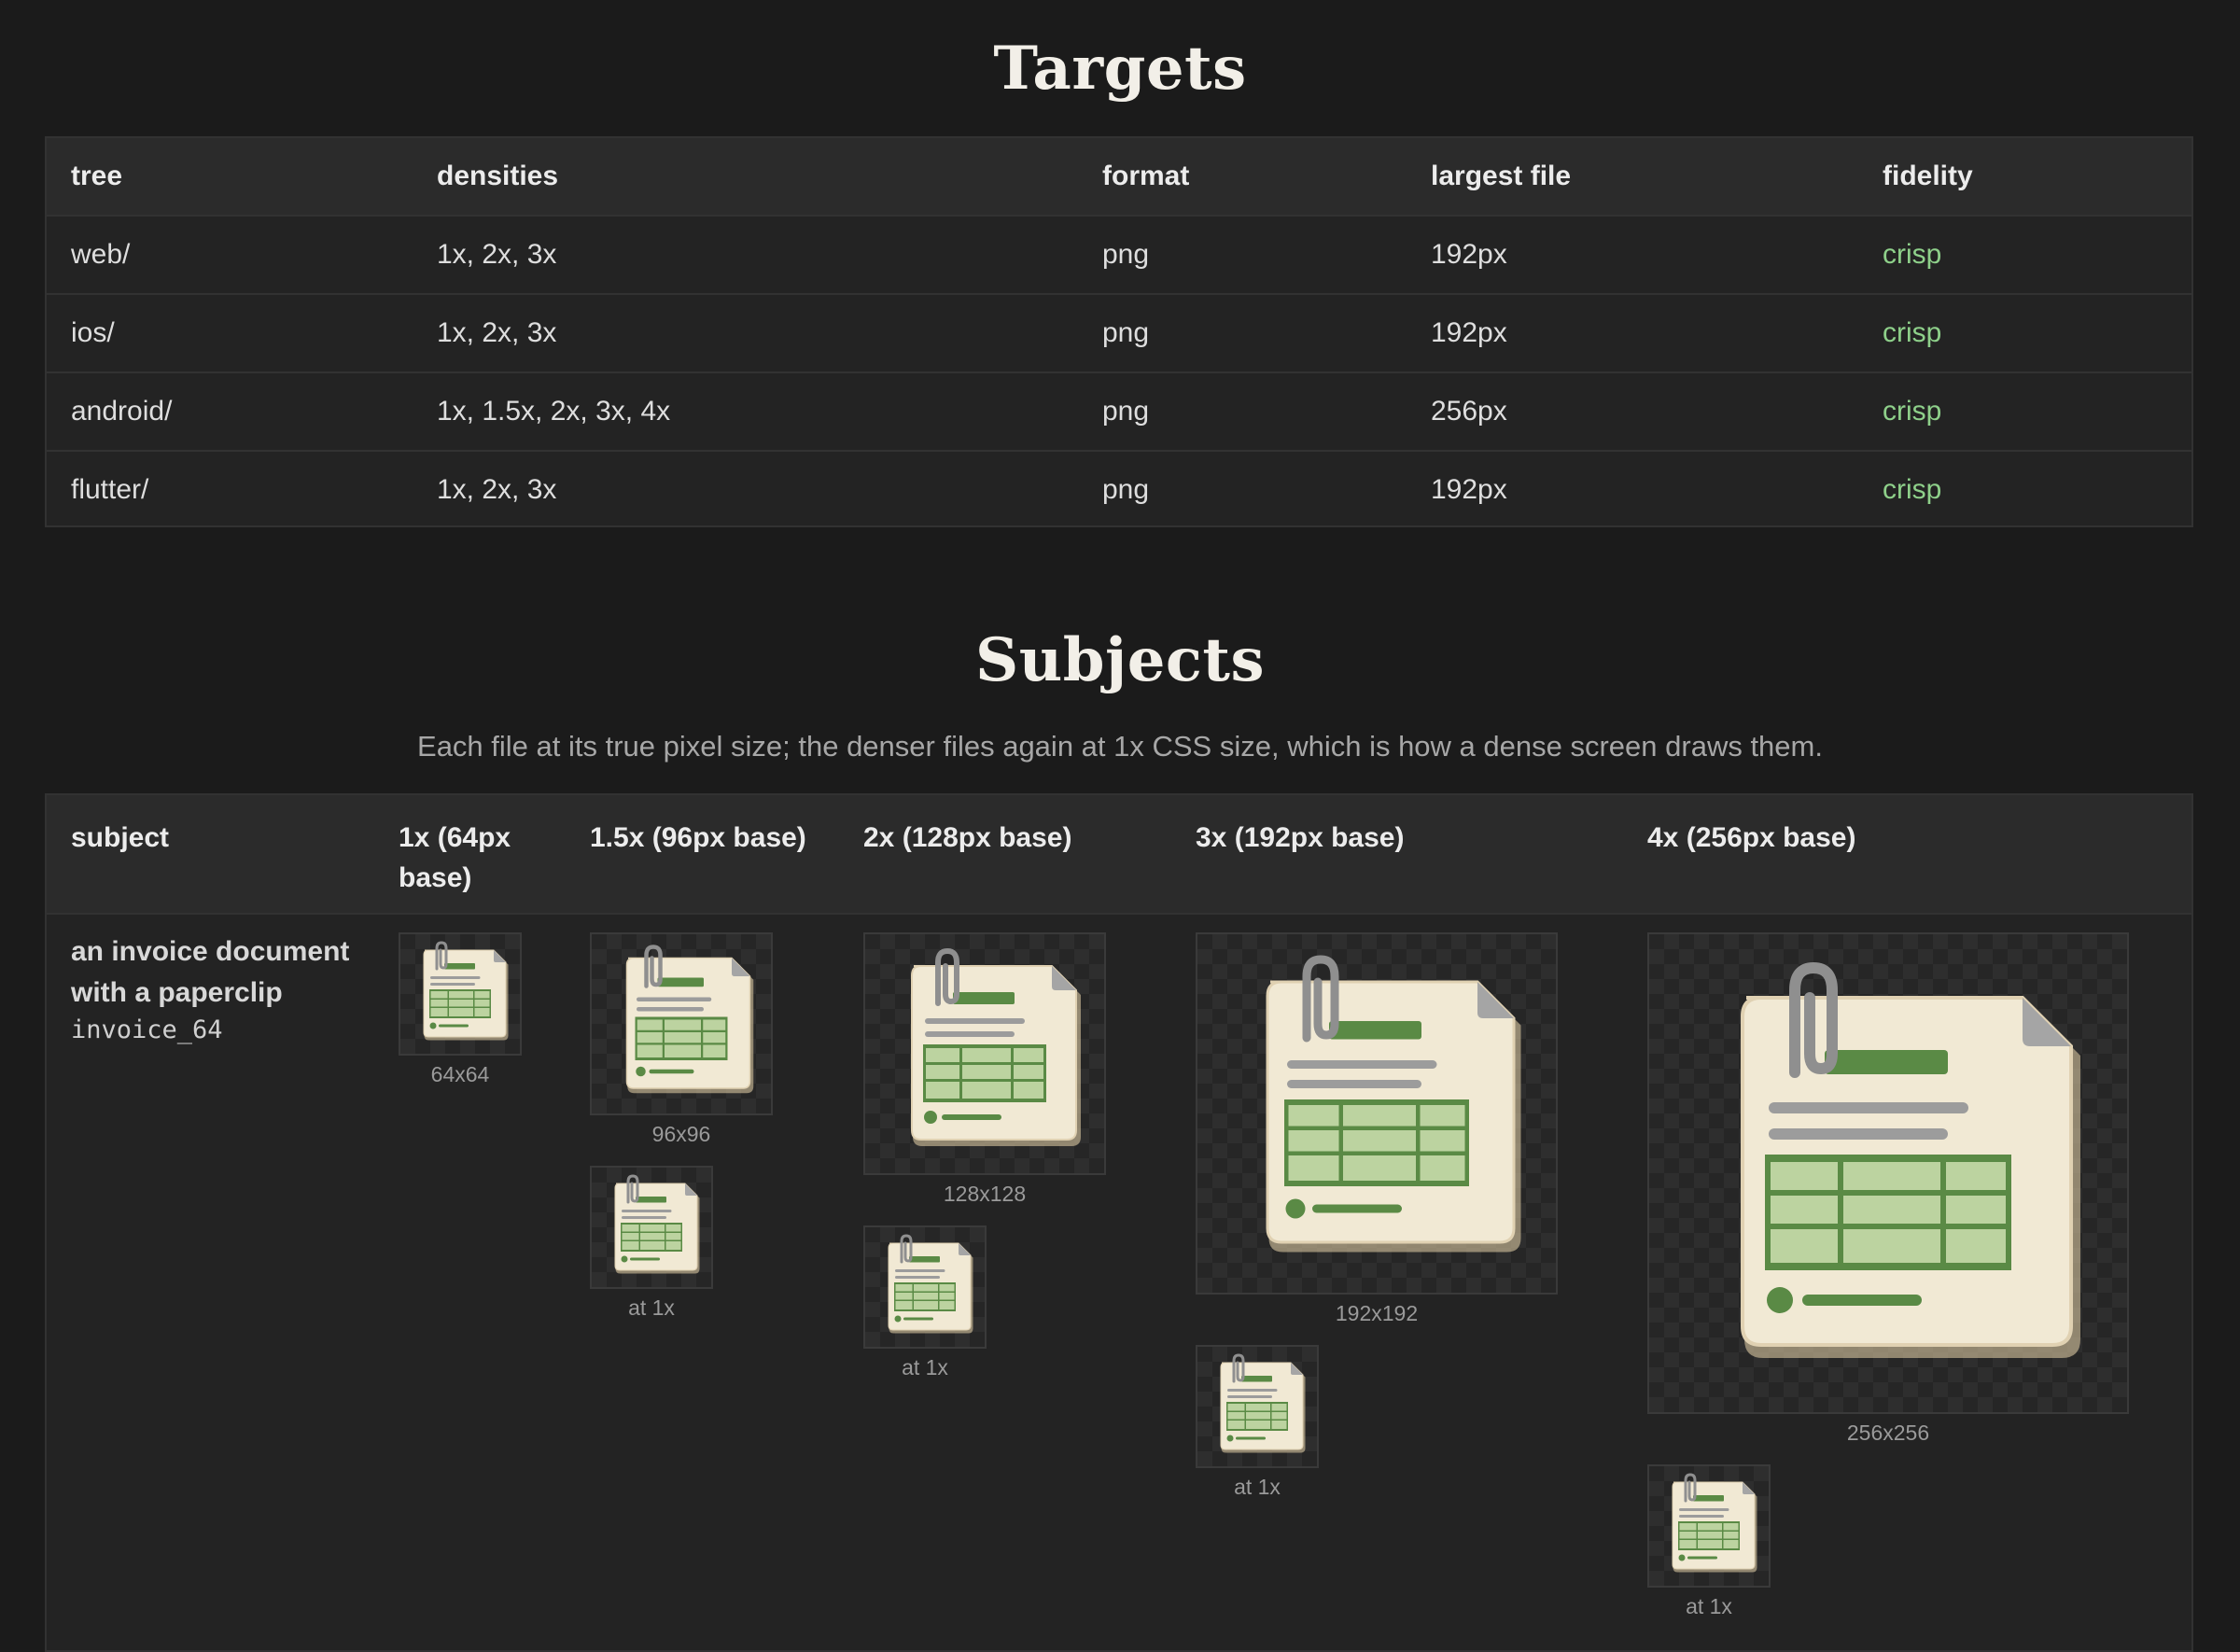  I want to click on col-format: format, so click(1242, 177).